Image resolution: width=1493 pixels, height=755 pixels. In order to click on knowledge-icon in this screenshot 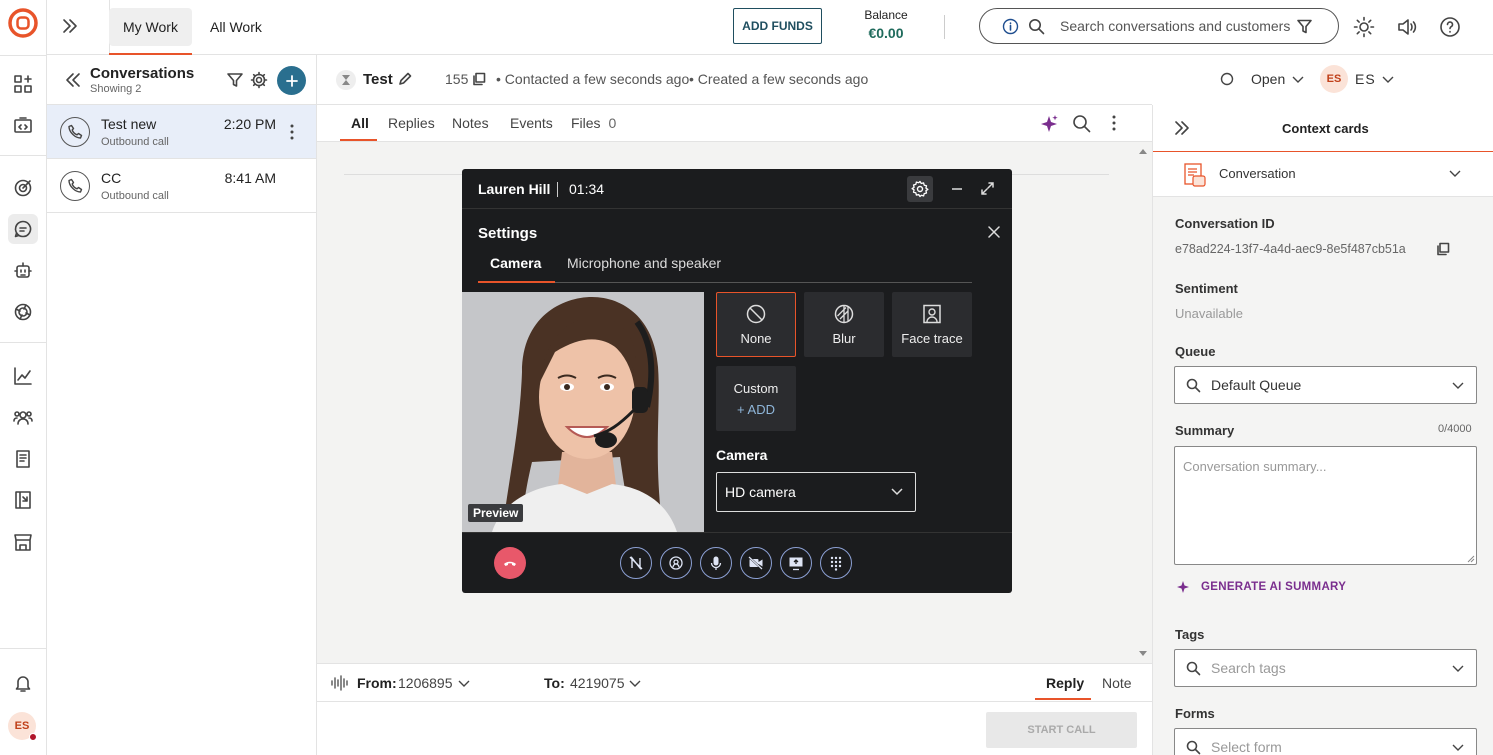, I will do `click(23, 459)`.